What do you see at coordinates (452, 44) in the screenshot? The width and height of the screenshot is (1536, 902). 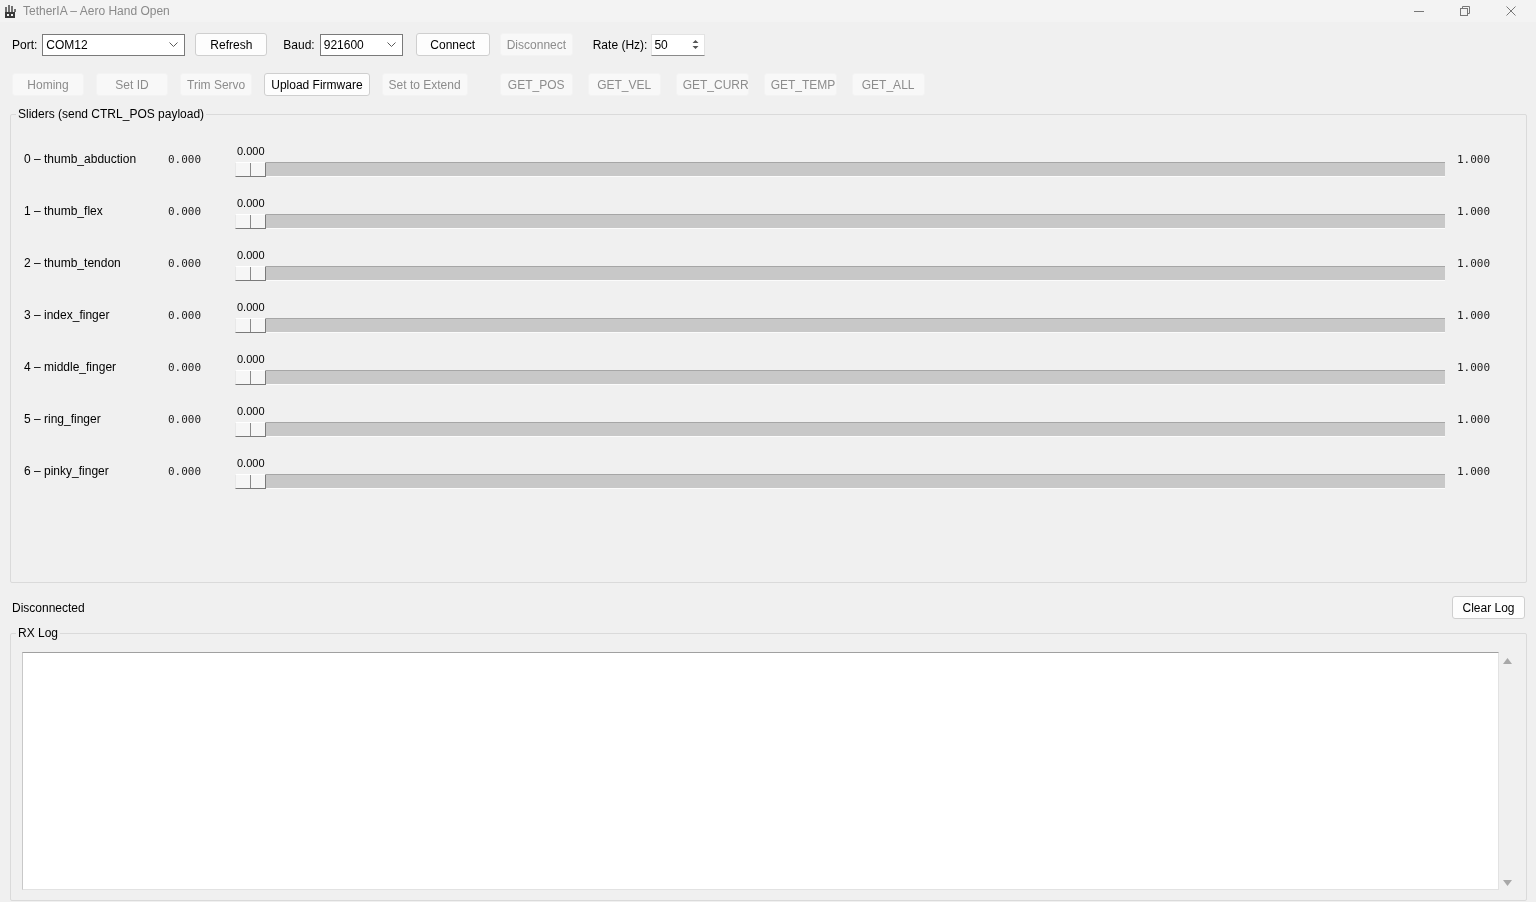 I see `connect-button: Connect` at bounding box center [452, 44].